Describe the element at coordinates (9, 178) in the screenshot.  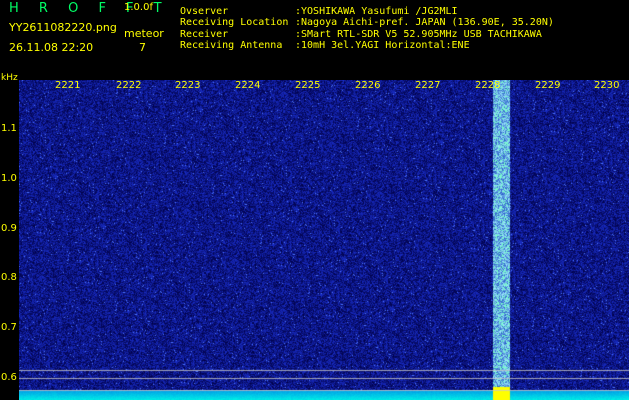
I see `y-tick-label: 1.0` at that location.